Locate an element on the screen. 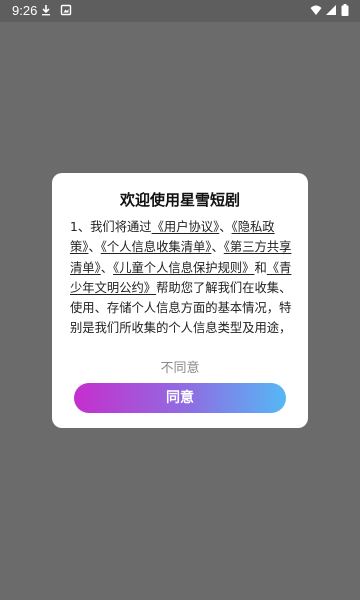 The image size is (360, 600). agree-button: 同意 is located at coordinates (180, 398).